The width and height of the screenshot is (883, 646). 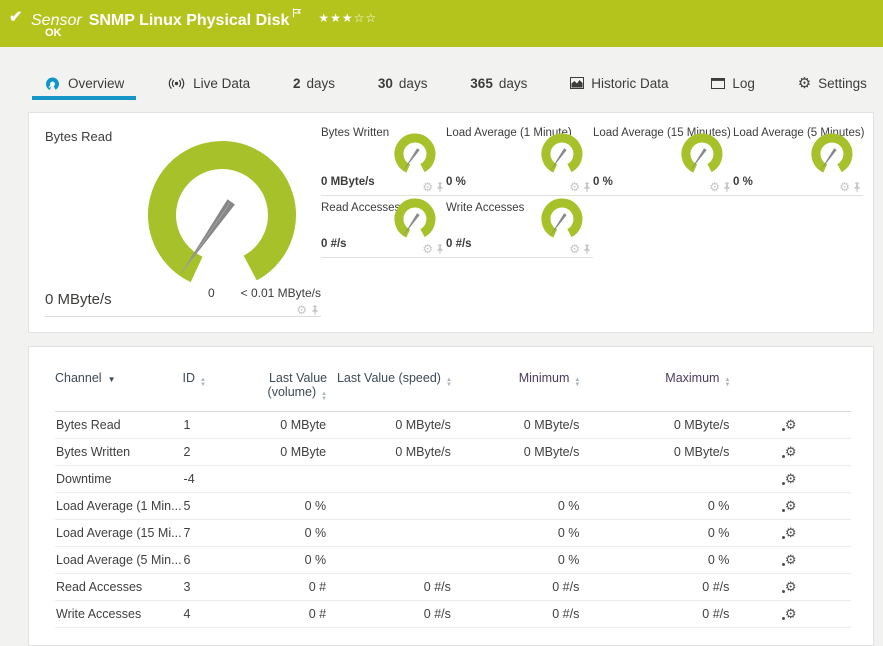 What do you see at coordinates (119, 587) in the screenshot?
I see `channel-name: Read Accesses` at bounding box center [119, 587].